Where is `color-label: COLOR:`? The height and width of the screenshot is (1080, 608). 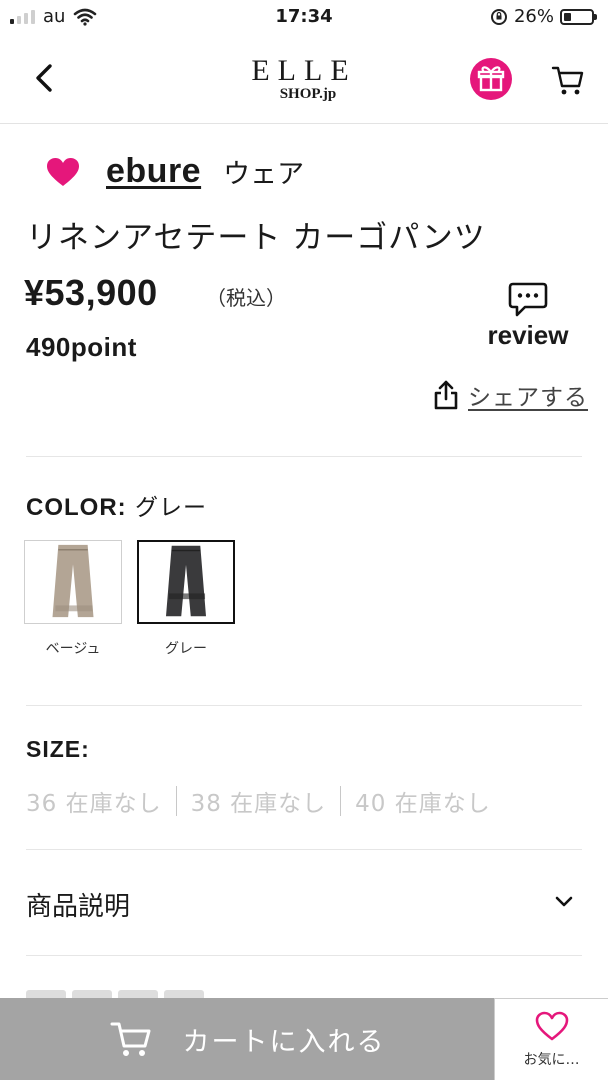 color-label: COLOR: is located at coordinates (76, 507).